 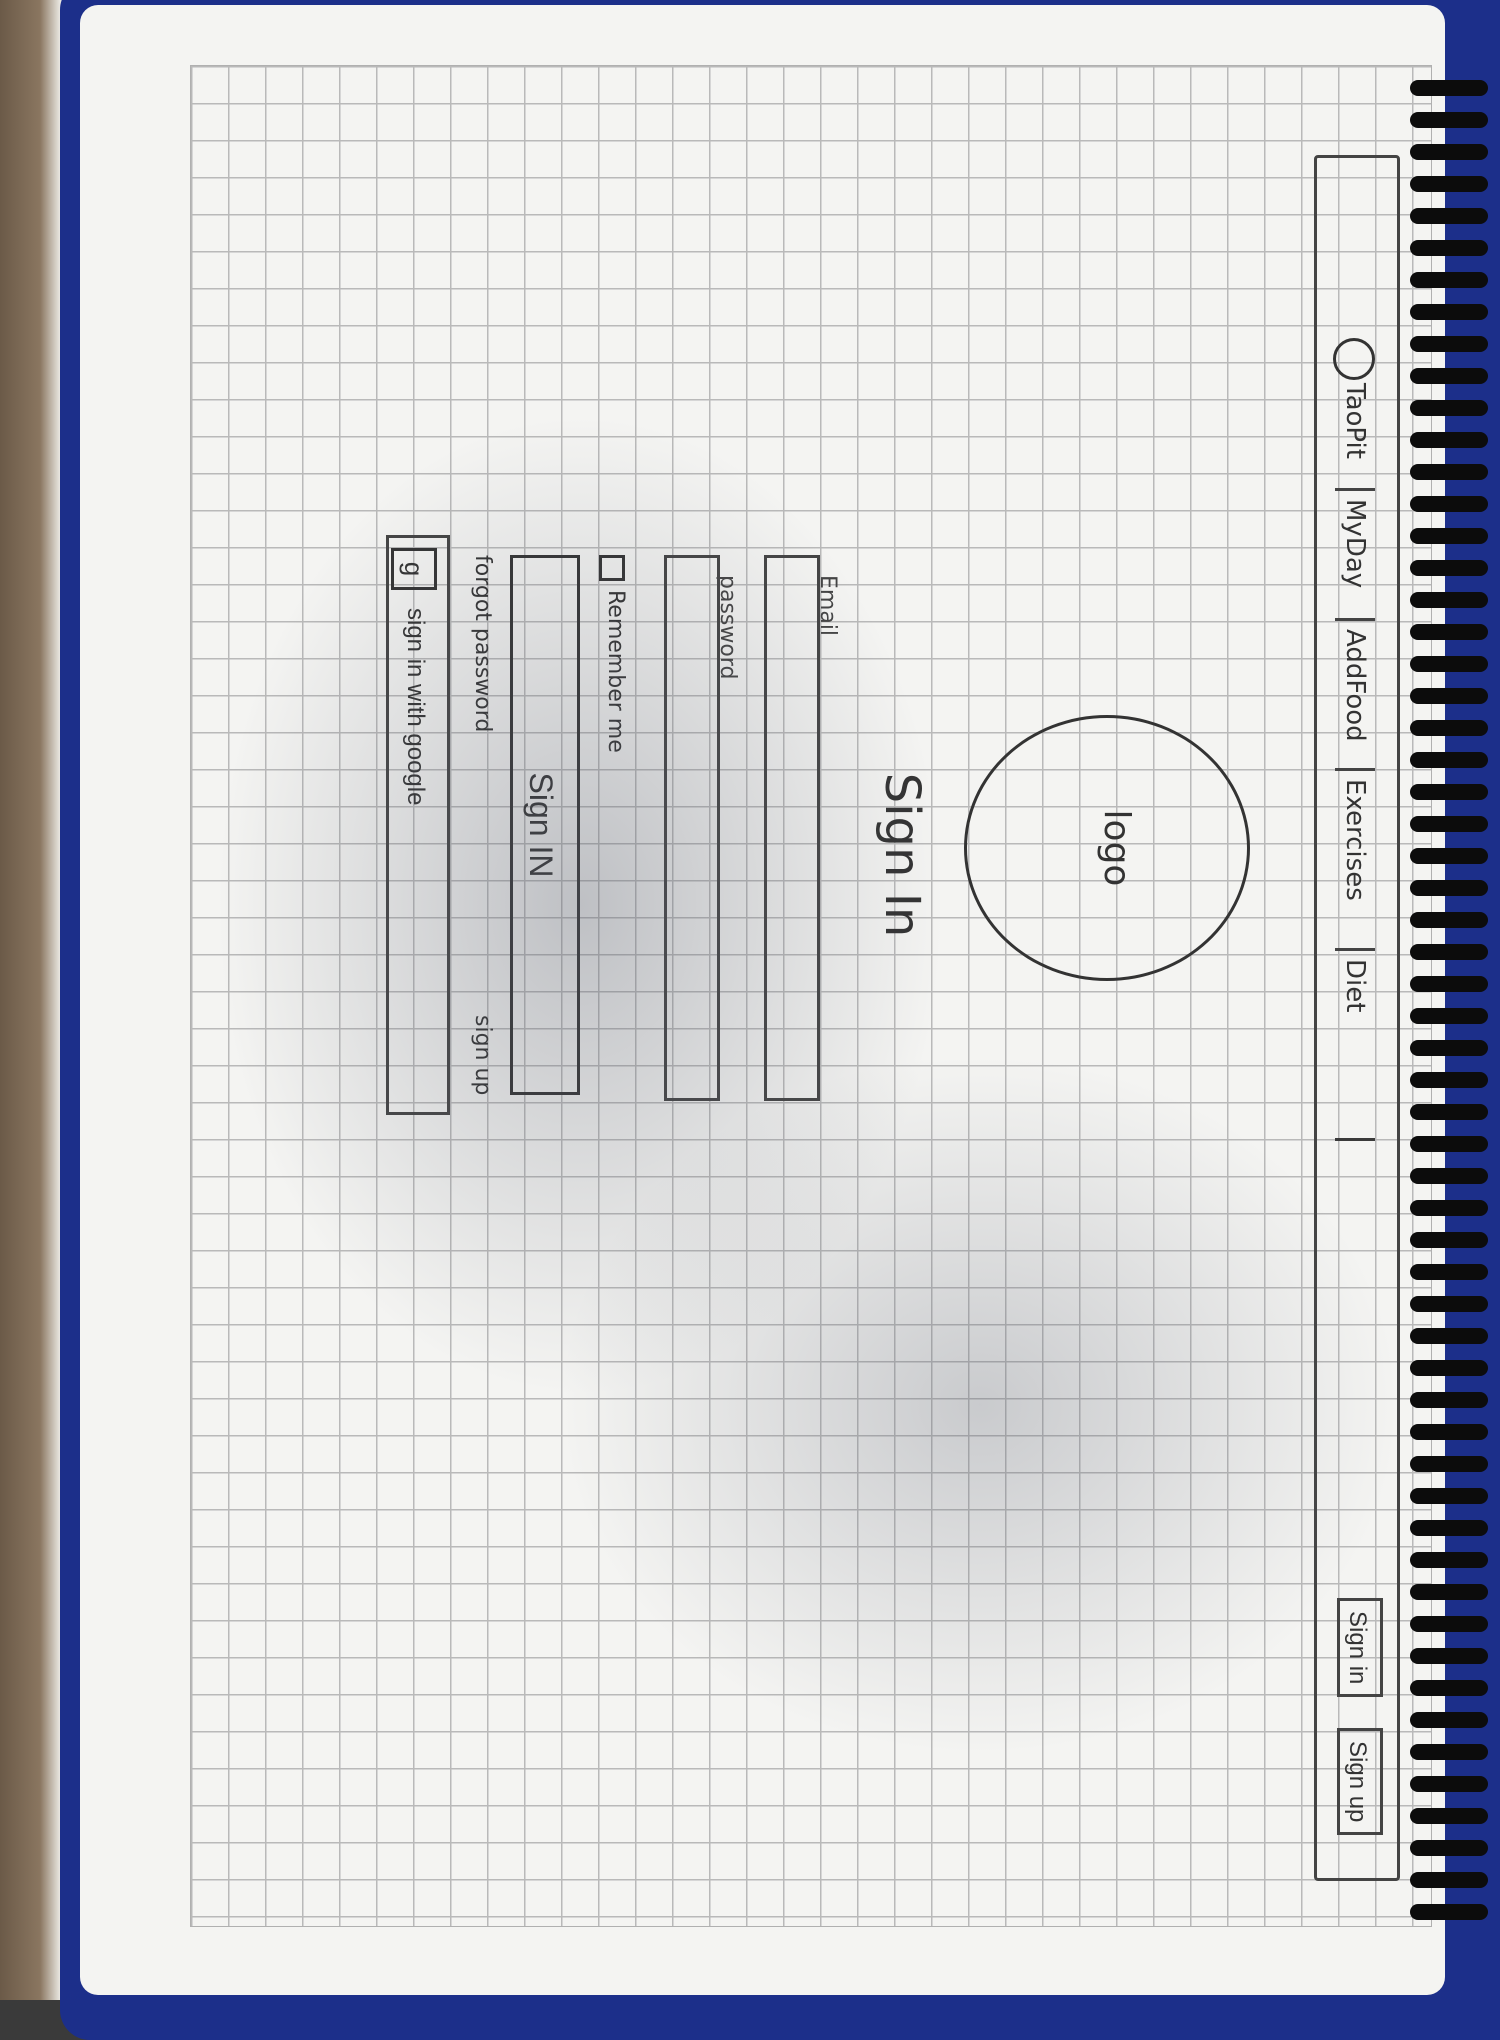 What do you see at coordinates (615, 671) in the screenshot?
I see `remember-label: Remember me` at bounding box center [615, 671].